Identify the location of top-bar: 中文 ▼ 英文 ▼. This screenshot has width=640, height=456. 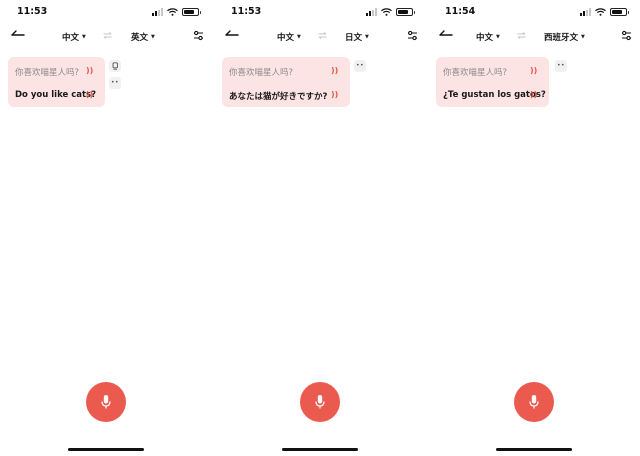
(106, 37).